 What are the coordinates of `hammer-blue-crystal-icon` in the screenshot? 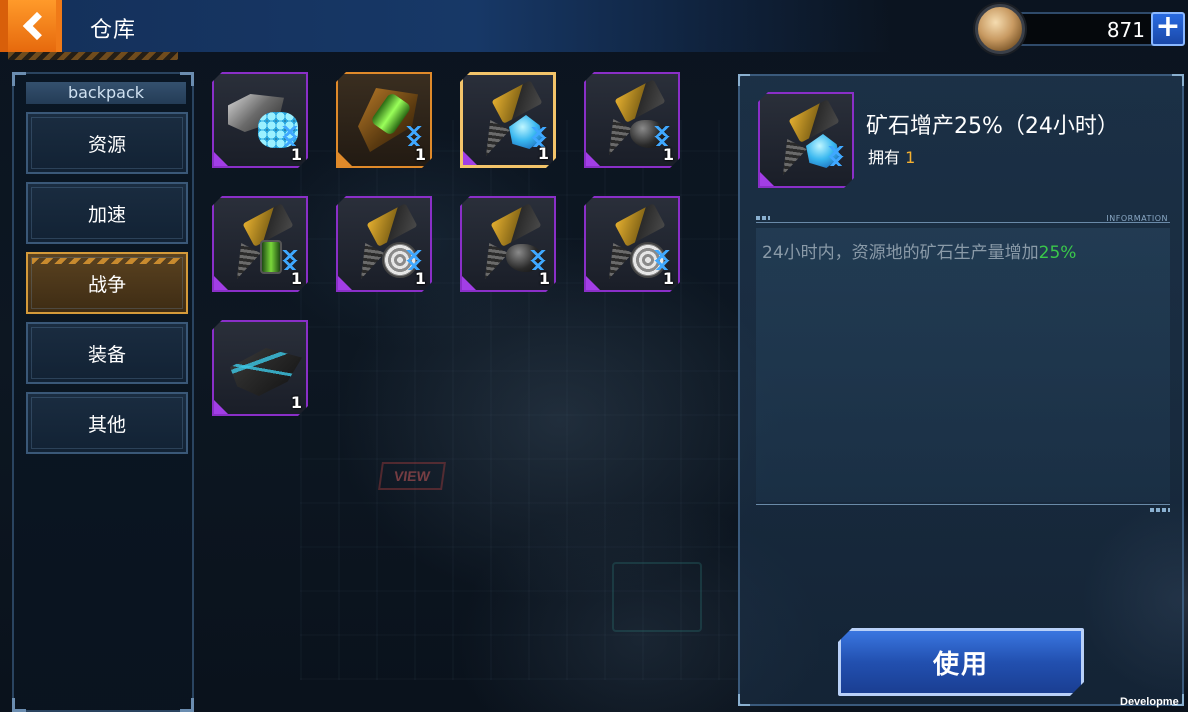 It's located at (808, 141).